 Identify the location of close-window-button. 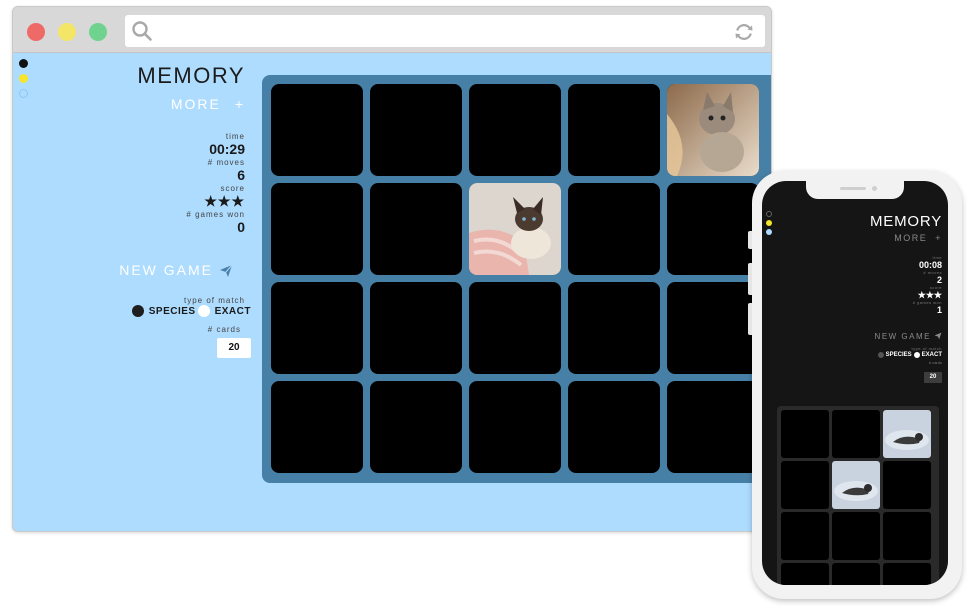
(36, 32).